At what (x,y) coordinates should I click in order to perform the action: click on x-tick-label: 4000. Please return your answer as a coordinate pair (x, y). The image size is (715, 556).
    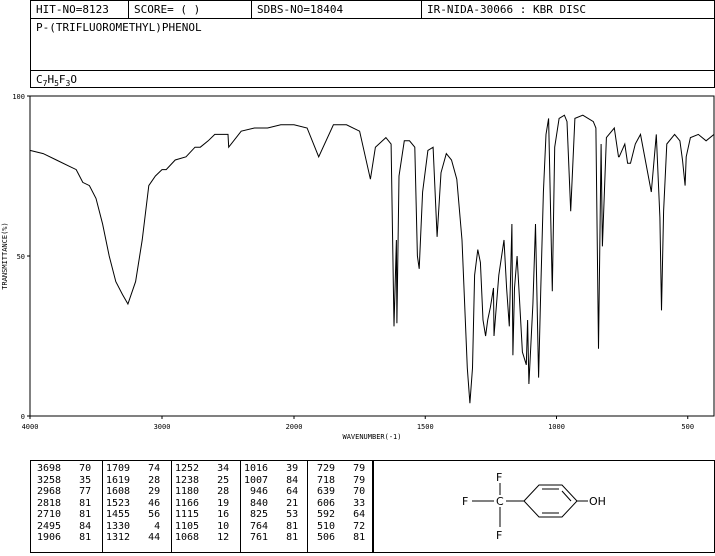
    Looking at the image, I should click on (30, 427).